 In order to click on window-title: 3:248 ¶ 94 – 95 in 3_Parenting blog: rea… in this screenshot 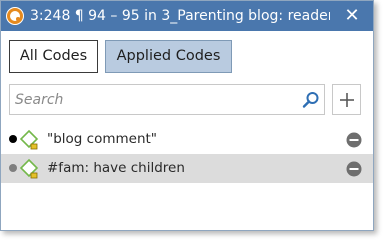, I will do `click(180, 16)`.